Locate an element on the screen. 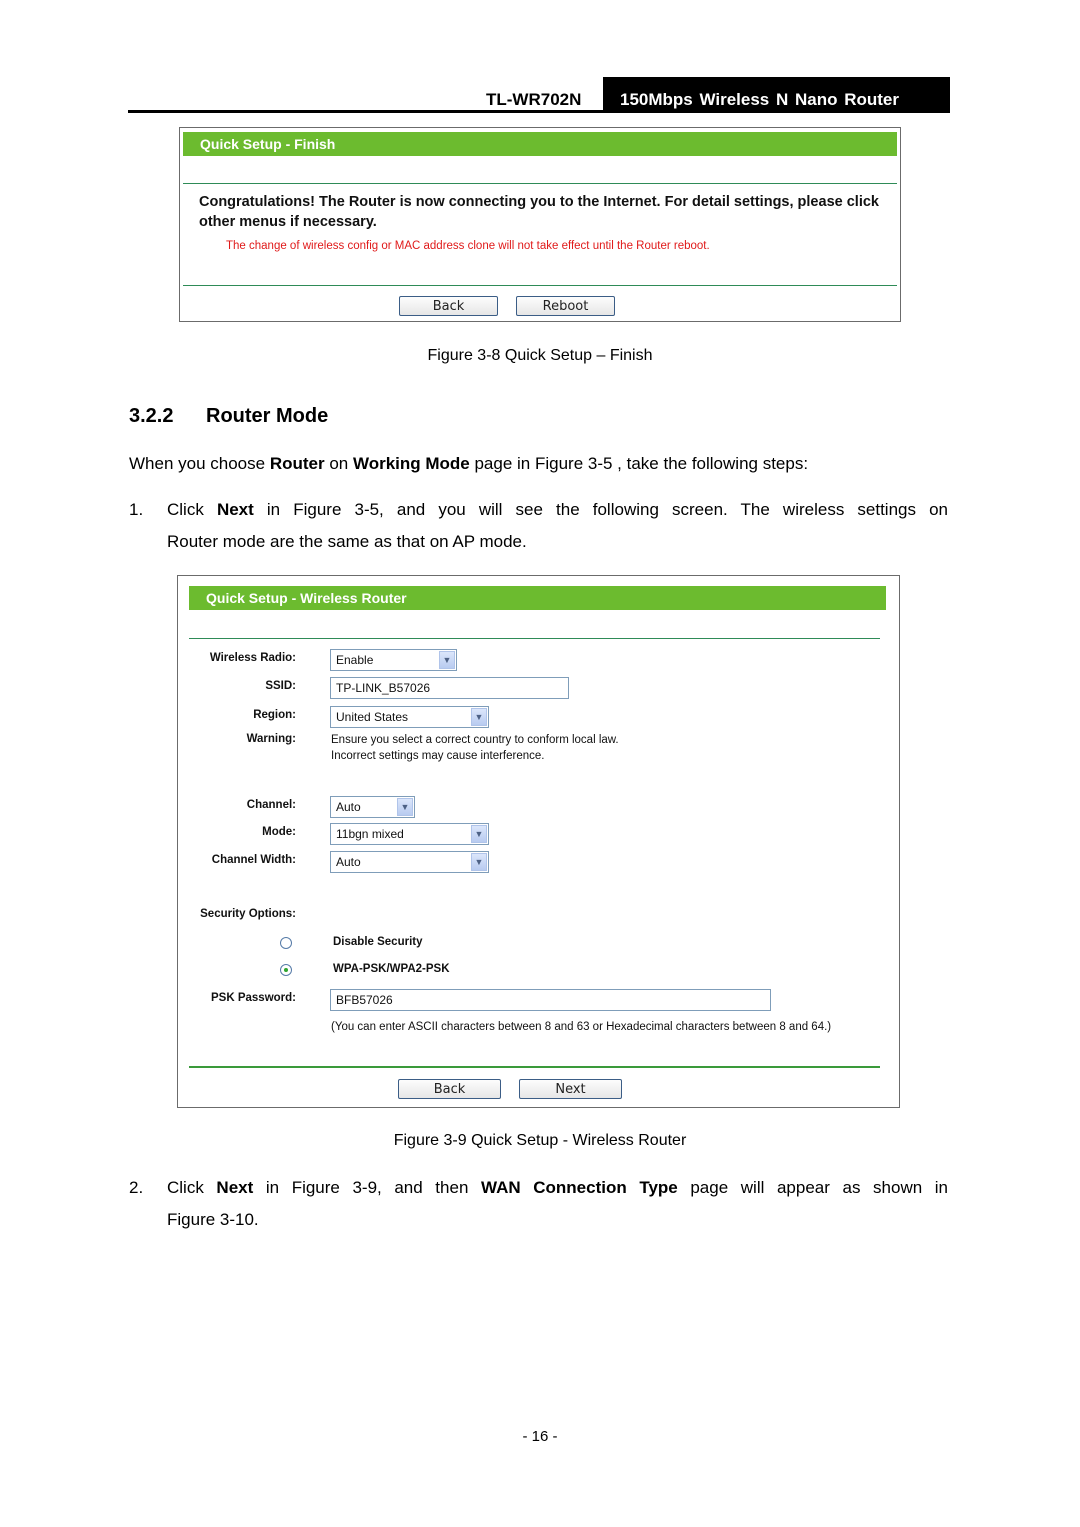 This screenshot has width=1080, height=1527. security-options-label: Security Options: is located at coordinates (248, 914).